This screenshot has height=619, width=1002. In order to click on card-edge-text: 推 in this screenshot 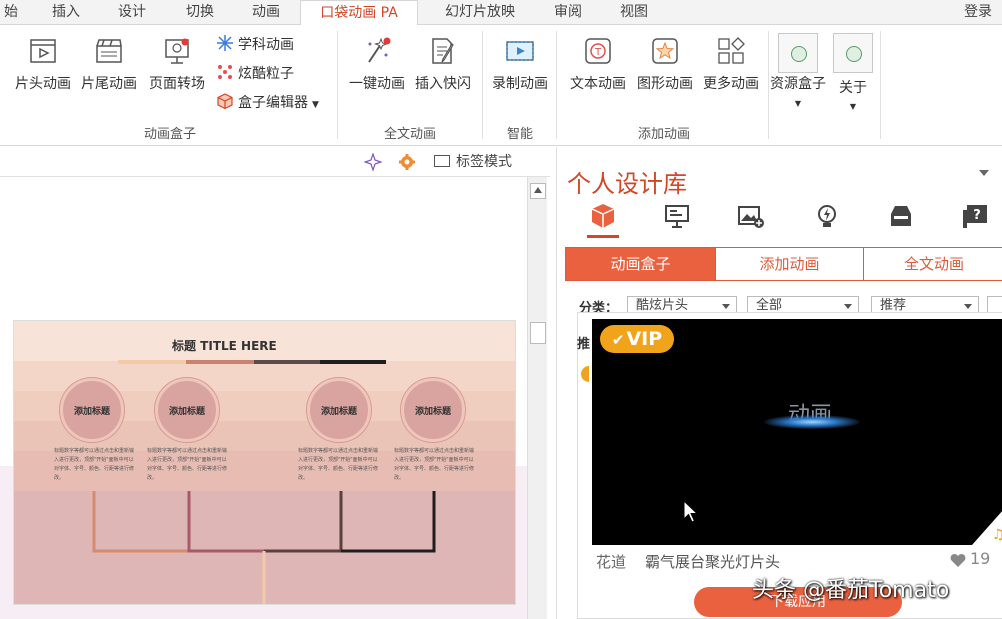, I will do `click(584, 344)`.